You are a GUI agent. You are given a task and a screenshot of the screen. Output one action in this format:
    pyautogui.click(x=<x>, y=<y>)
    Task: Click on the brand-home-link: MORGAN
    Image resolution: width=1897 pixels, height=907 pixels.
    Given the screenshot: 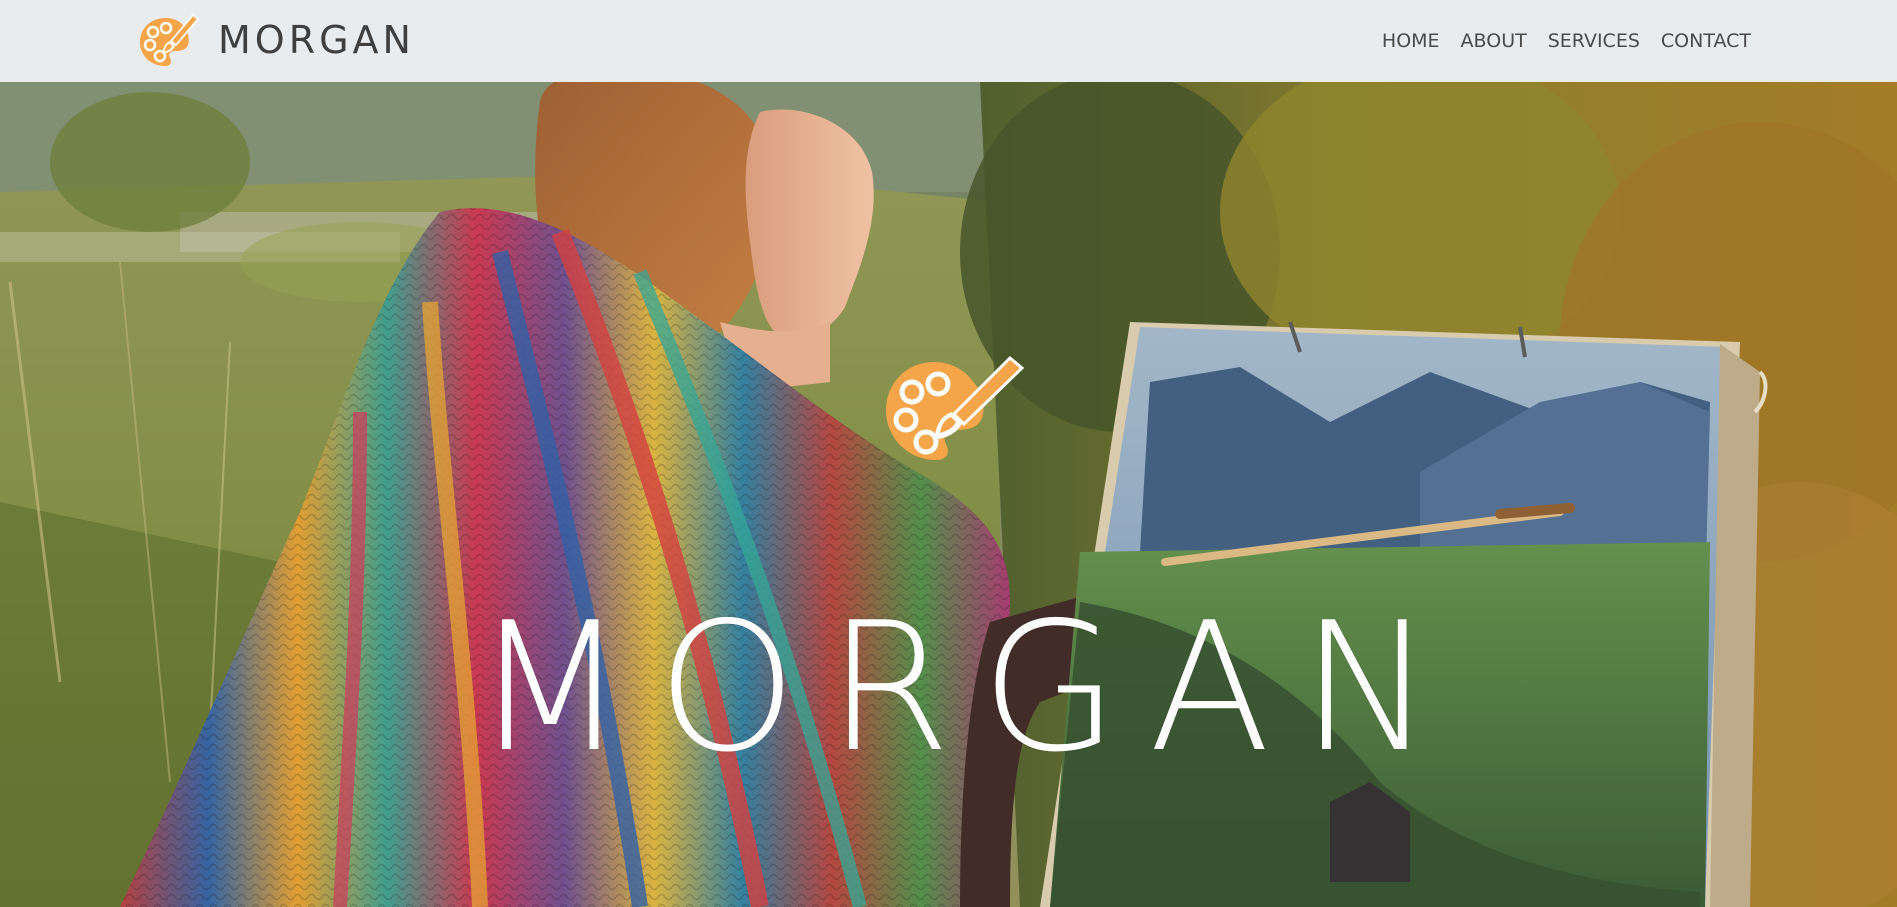 What is the action you would take?
    pyautogui.click(x=276, y=40)
    